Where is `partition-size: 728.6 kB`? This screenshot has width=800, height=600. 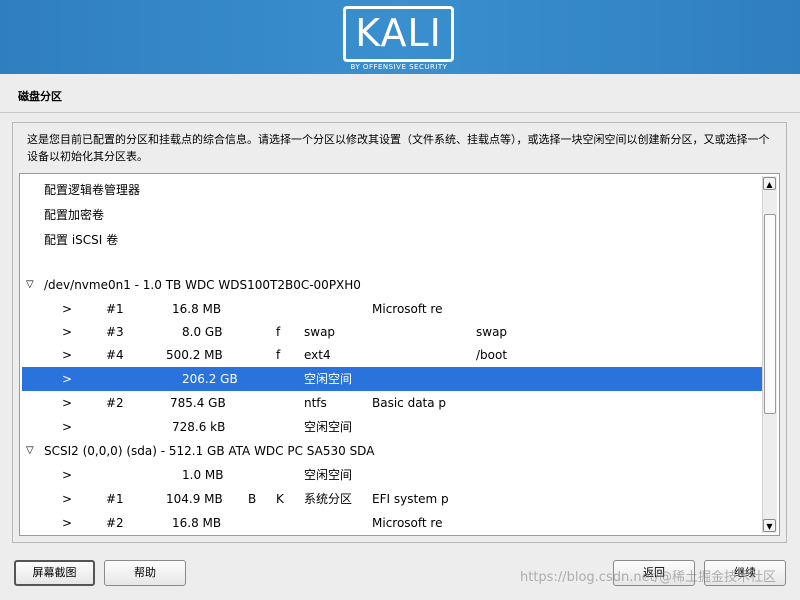
partition-size: 728.6 kB is located at coordinates (199, 427).